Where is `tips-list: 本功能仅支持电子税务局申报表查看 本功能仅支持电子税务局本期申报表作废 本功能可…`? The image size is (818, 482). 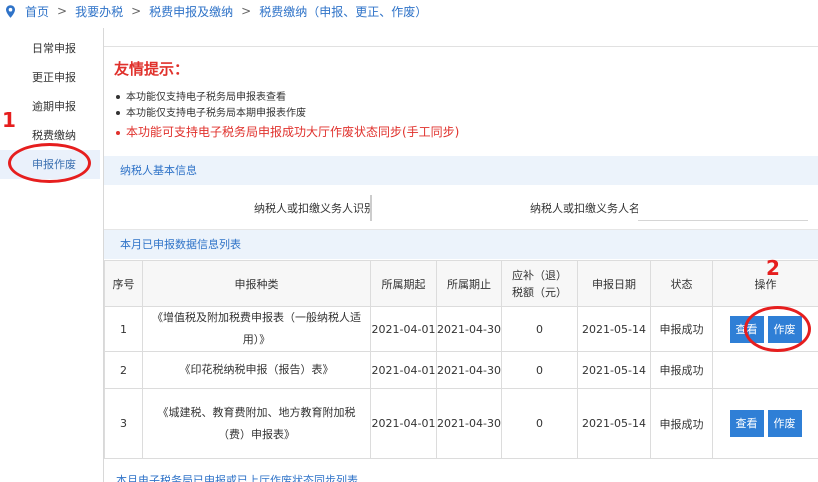
tips-list: 本功能仅支持电子税务局申报表查看 本功能仅支持电子税务局本期申报表作废 本功能可… is located at coordinates (287, 116).